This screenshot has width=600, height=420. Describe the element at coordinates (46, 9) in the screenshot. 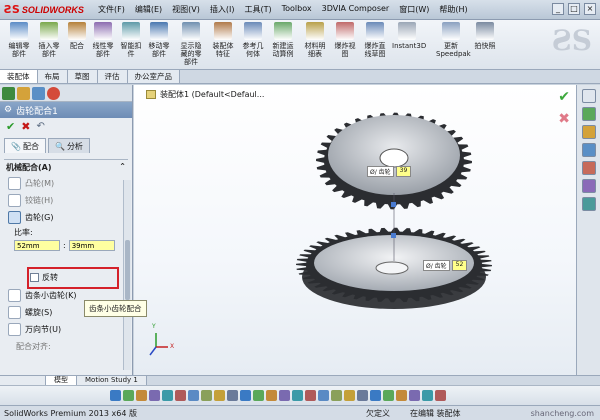

I see `solidworks-logo: ƧS SOLIDWORKS` at that location.